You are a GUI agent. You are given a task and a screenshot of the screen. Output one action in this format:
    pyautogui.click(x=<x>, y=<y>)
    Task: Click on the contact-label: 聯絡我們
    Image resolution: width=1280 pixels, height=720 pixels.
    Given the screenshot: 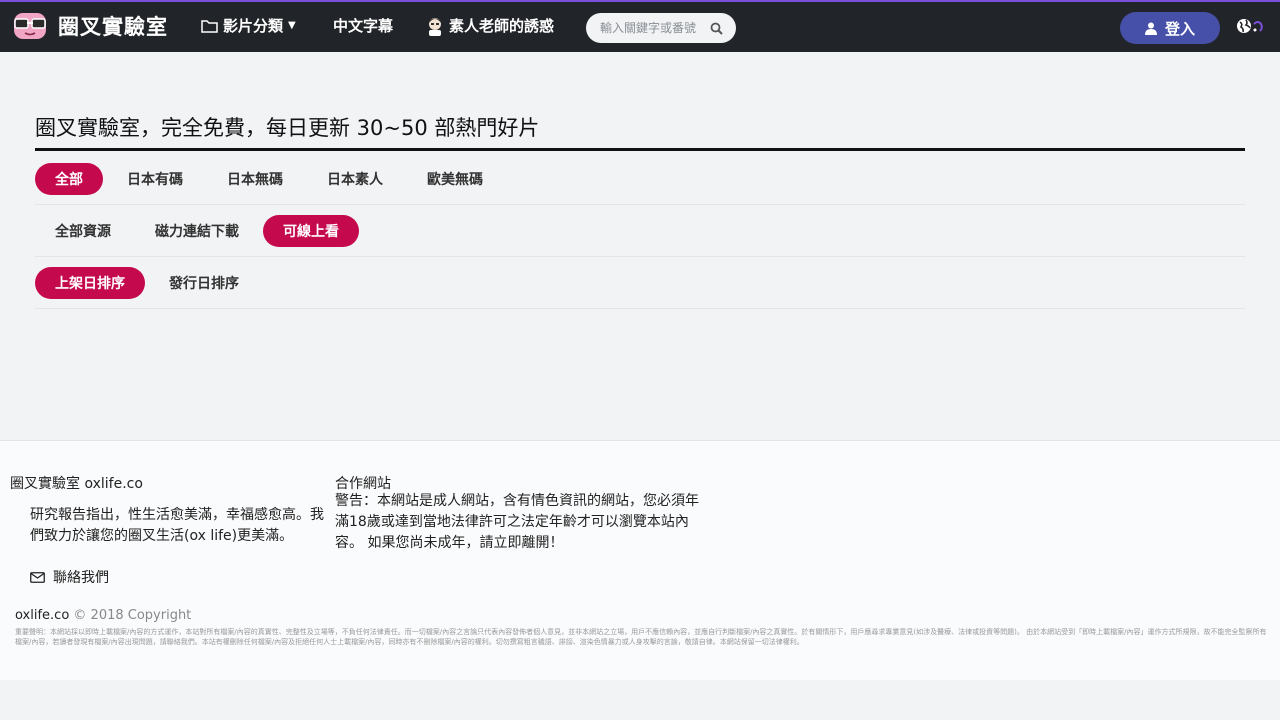 What is the action you would take?
    pyautogui.click(x=81, y=578)
    